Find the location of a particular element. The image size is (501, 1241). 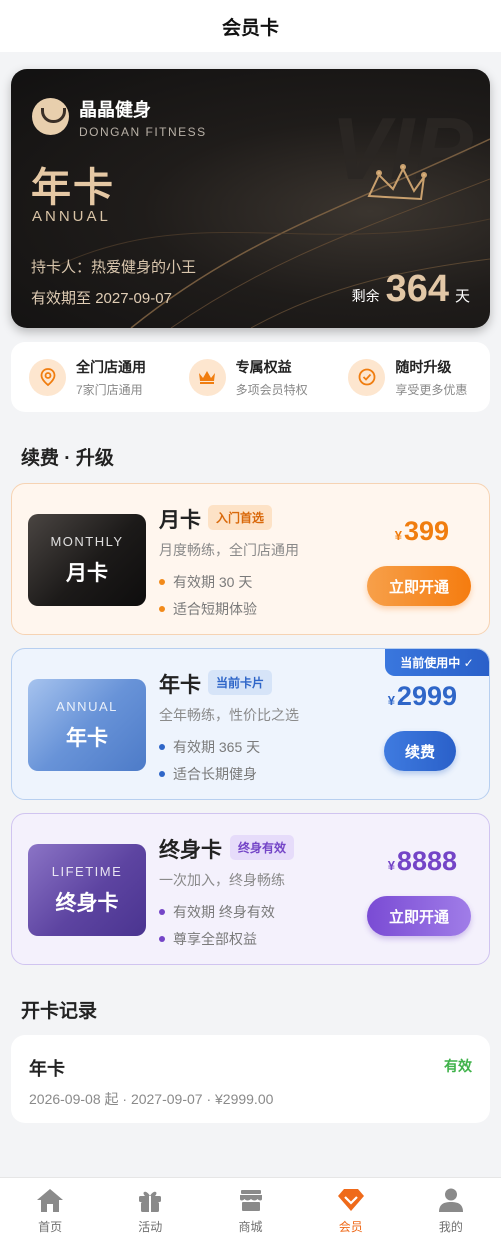

plan-feature: 有效期 365 天 is located at coordinates (209, 747).